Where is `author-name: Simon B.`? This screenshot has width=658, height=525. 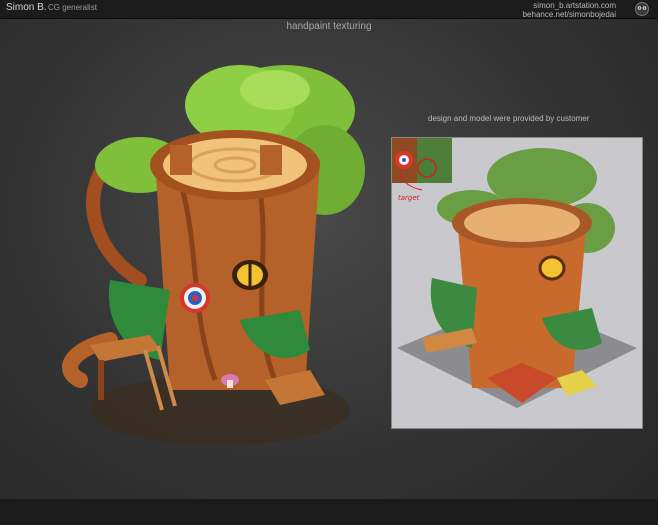 author-name: Simon B. is located at coordinates (26, 7).